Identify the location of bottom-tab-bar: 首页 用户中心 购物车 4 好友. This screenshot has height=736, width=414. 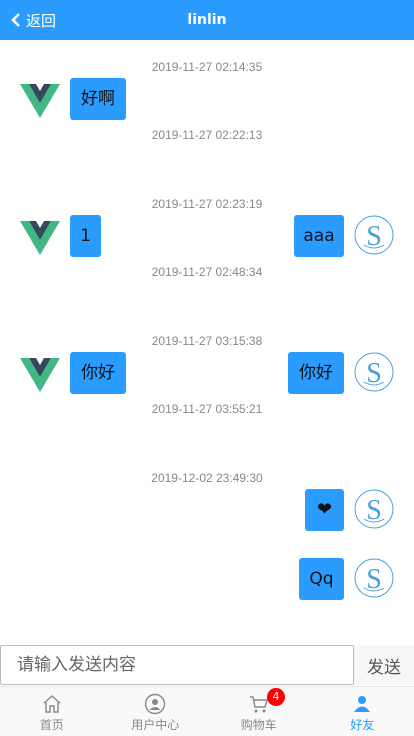
(207, 711).